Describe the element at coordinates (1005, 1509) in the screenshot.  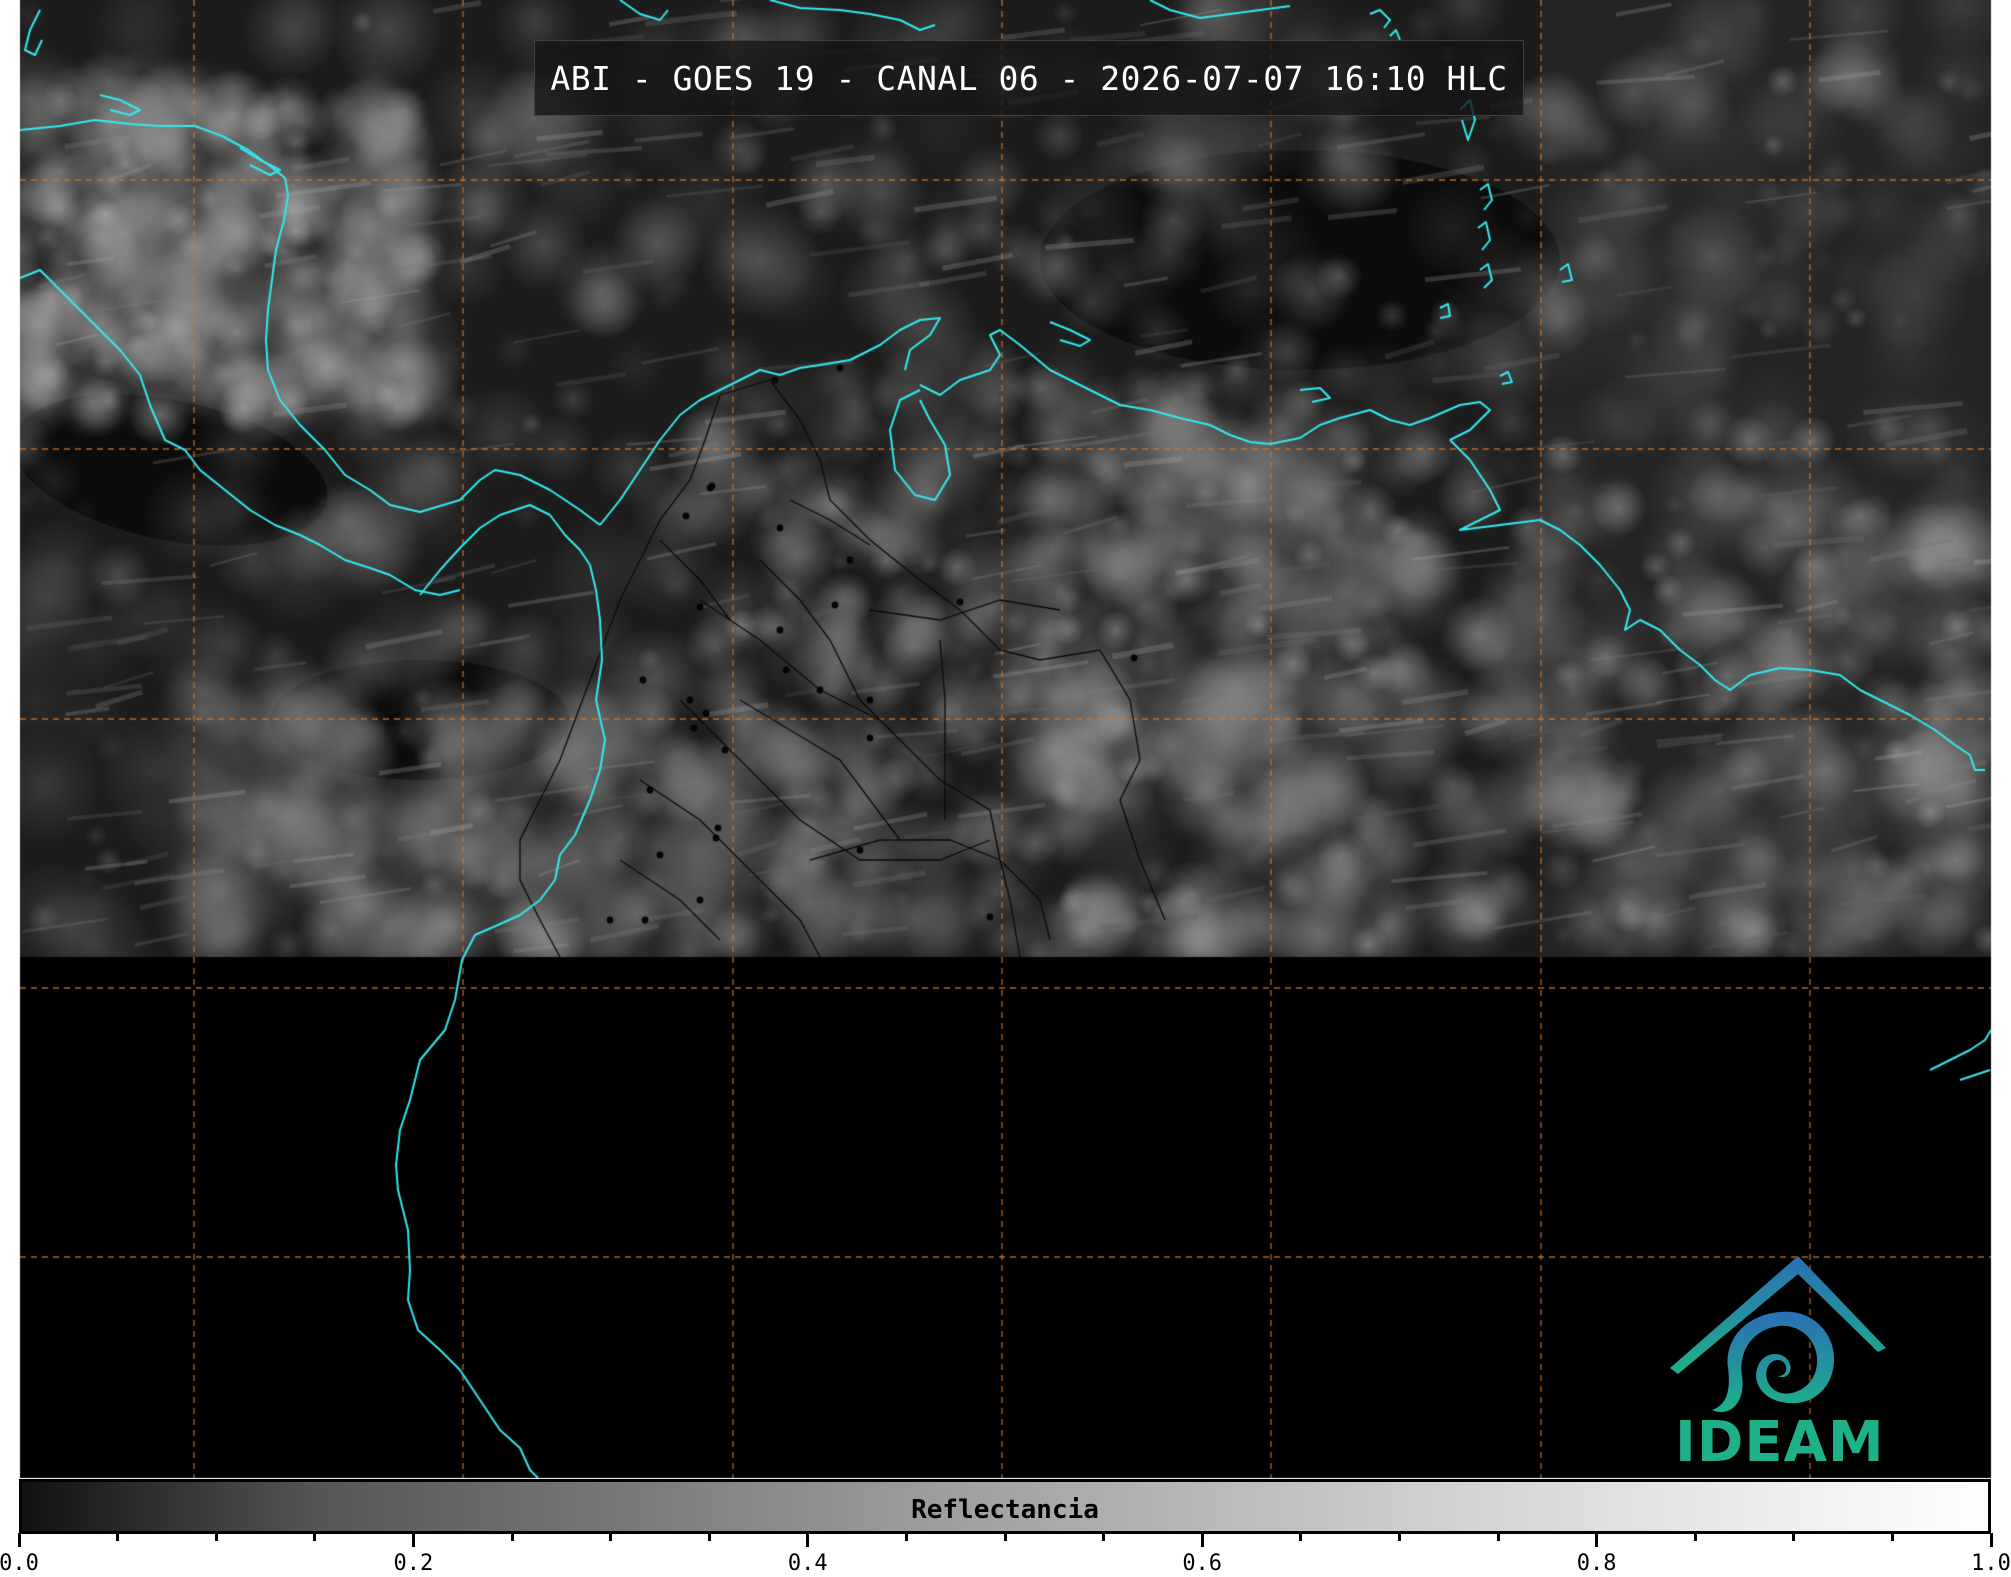
I see `colorbar-label: Reflectancia` at that location.